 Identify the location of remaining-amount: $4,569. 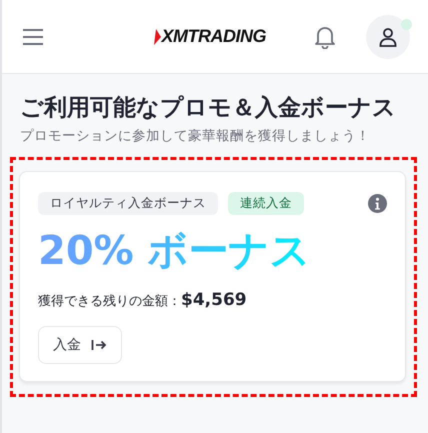
(214, 300).